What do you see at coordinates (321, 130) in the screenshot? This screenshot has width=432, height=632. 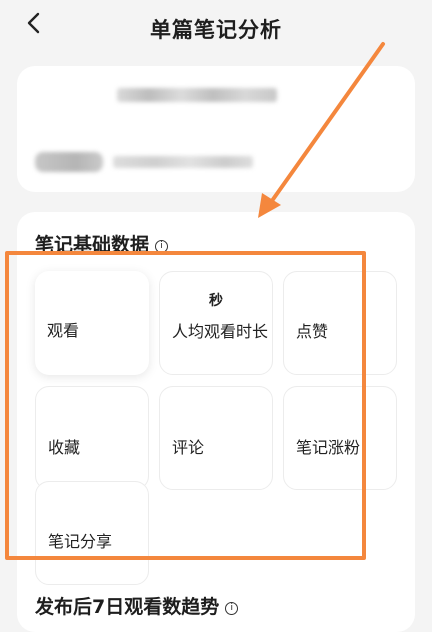 I see `annotation-arrow-icon` at bounding box center [321, 130].